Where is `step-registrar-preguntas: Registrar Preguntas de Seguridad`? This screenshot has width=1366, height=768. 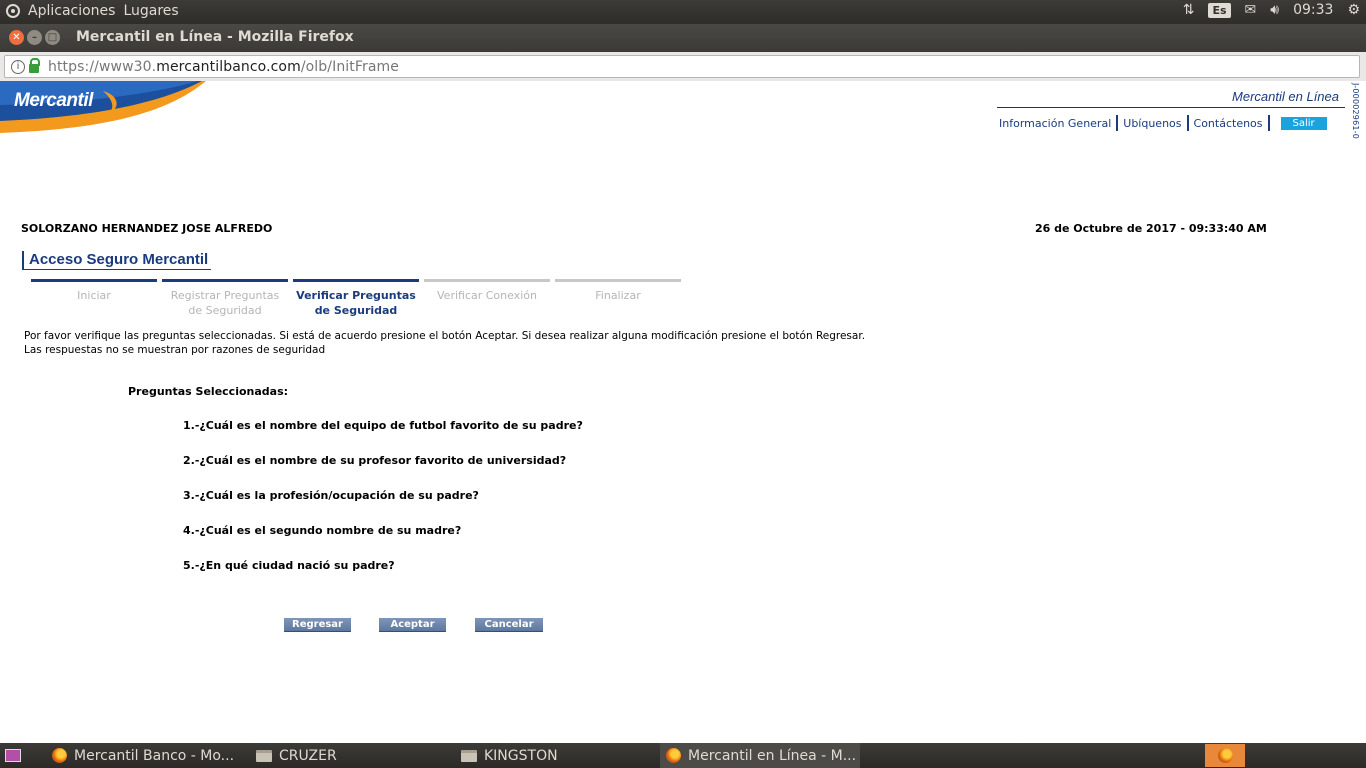 step-registrar-preguntas: Registrar Preguntas de Seguridad is located at coordinates (225, 298).